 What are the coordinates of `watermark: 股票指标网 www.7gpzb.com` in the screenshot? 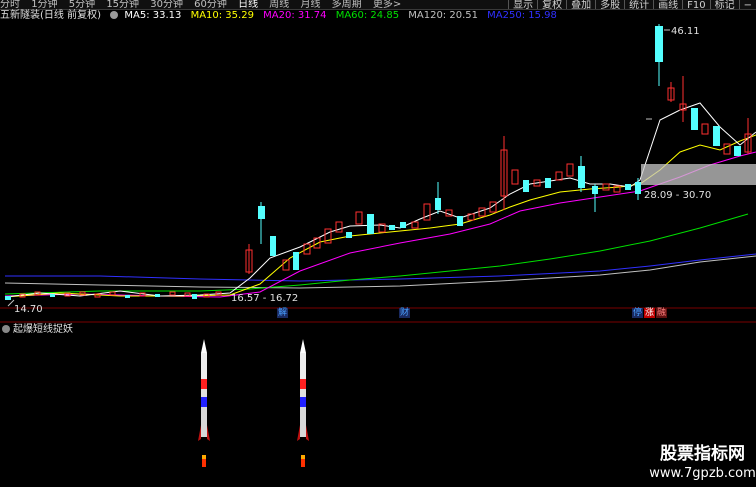 It's located at (702, 465).